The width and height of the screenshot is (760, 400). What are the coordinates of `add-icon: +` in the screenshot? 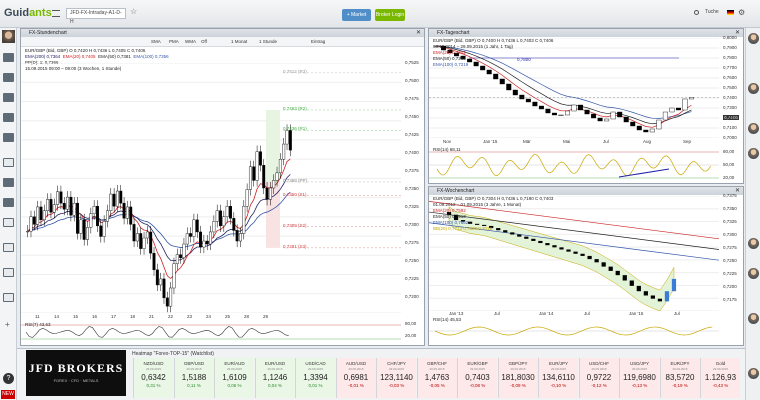 It's located at (7, 324).